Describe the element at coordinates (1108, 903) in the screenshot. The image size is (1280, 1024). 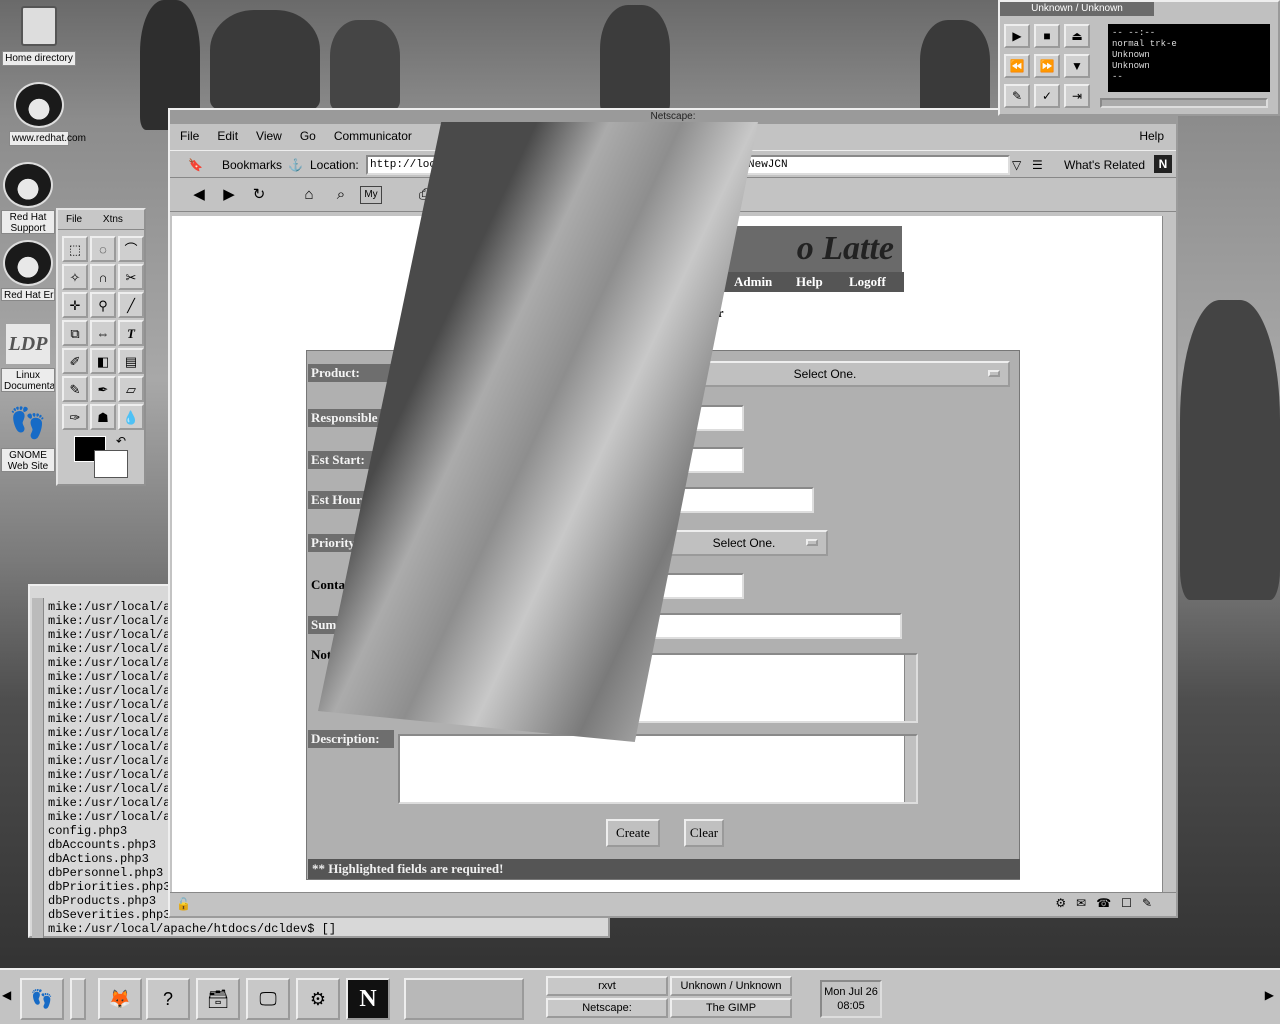
I see `component-bar-icons: ⚙✉☎☐✎` at that location.